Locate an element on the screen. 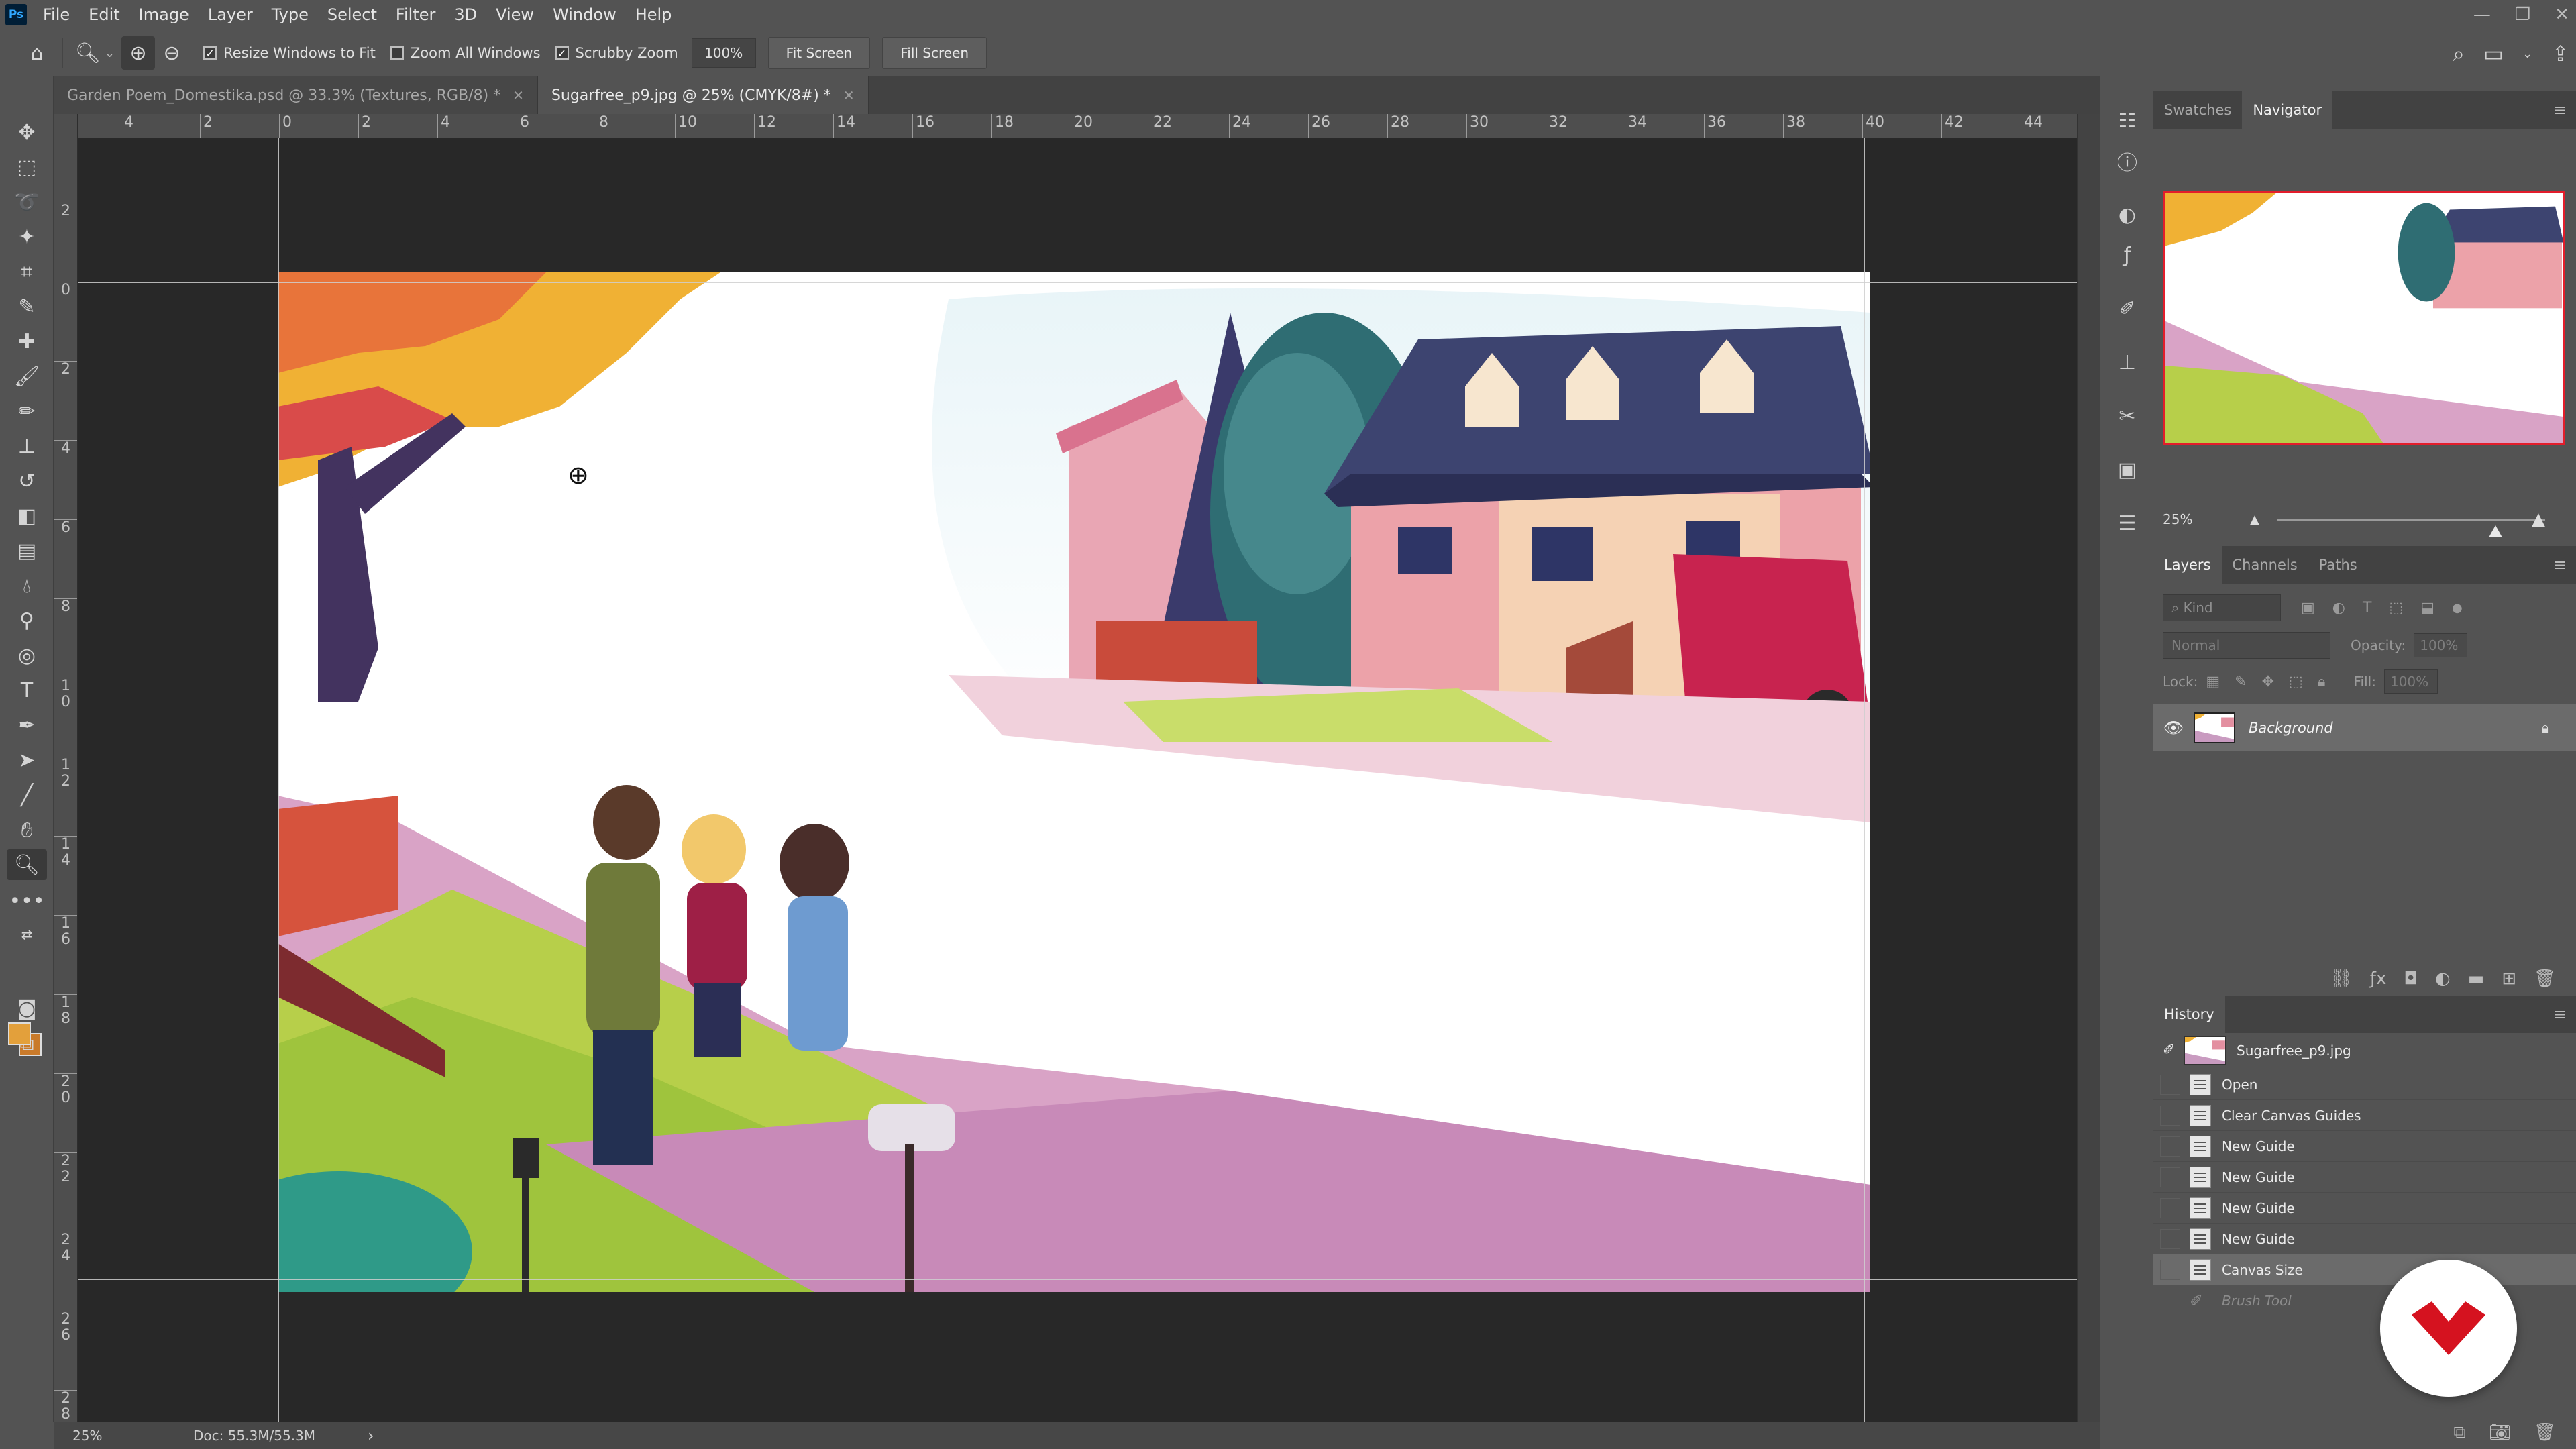  quick-mask-icon: ◙ is located at coordinates (27, 1008).